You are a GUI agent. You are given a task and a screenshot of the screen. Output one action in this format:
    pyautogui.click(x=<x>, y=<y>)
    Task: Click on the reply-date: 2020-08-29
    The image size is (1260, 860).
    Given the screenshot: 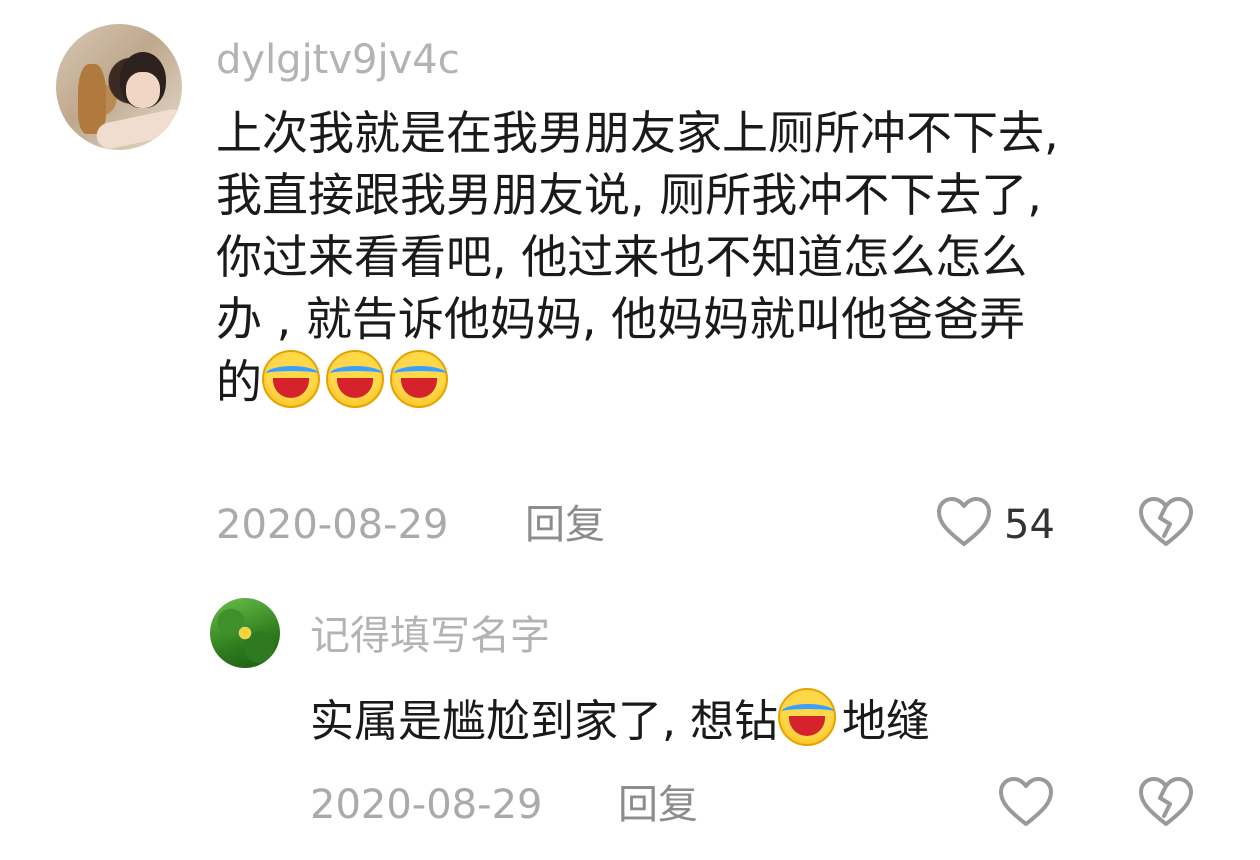 What is the action you would take?
    pyautogui.click(x=426, y=805)
    